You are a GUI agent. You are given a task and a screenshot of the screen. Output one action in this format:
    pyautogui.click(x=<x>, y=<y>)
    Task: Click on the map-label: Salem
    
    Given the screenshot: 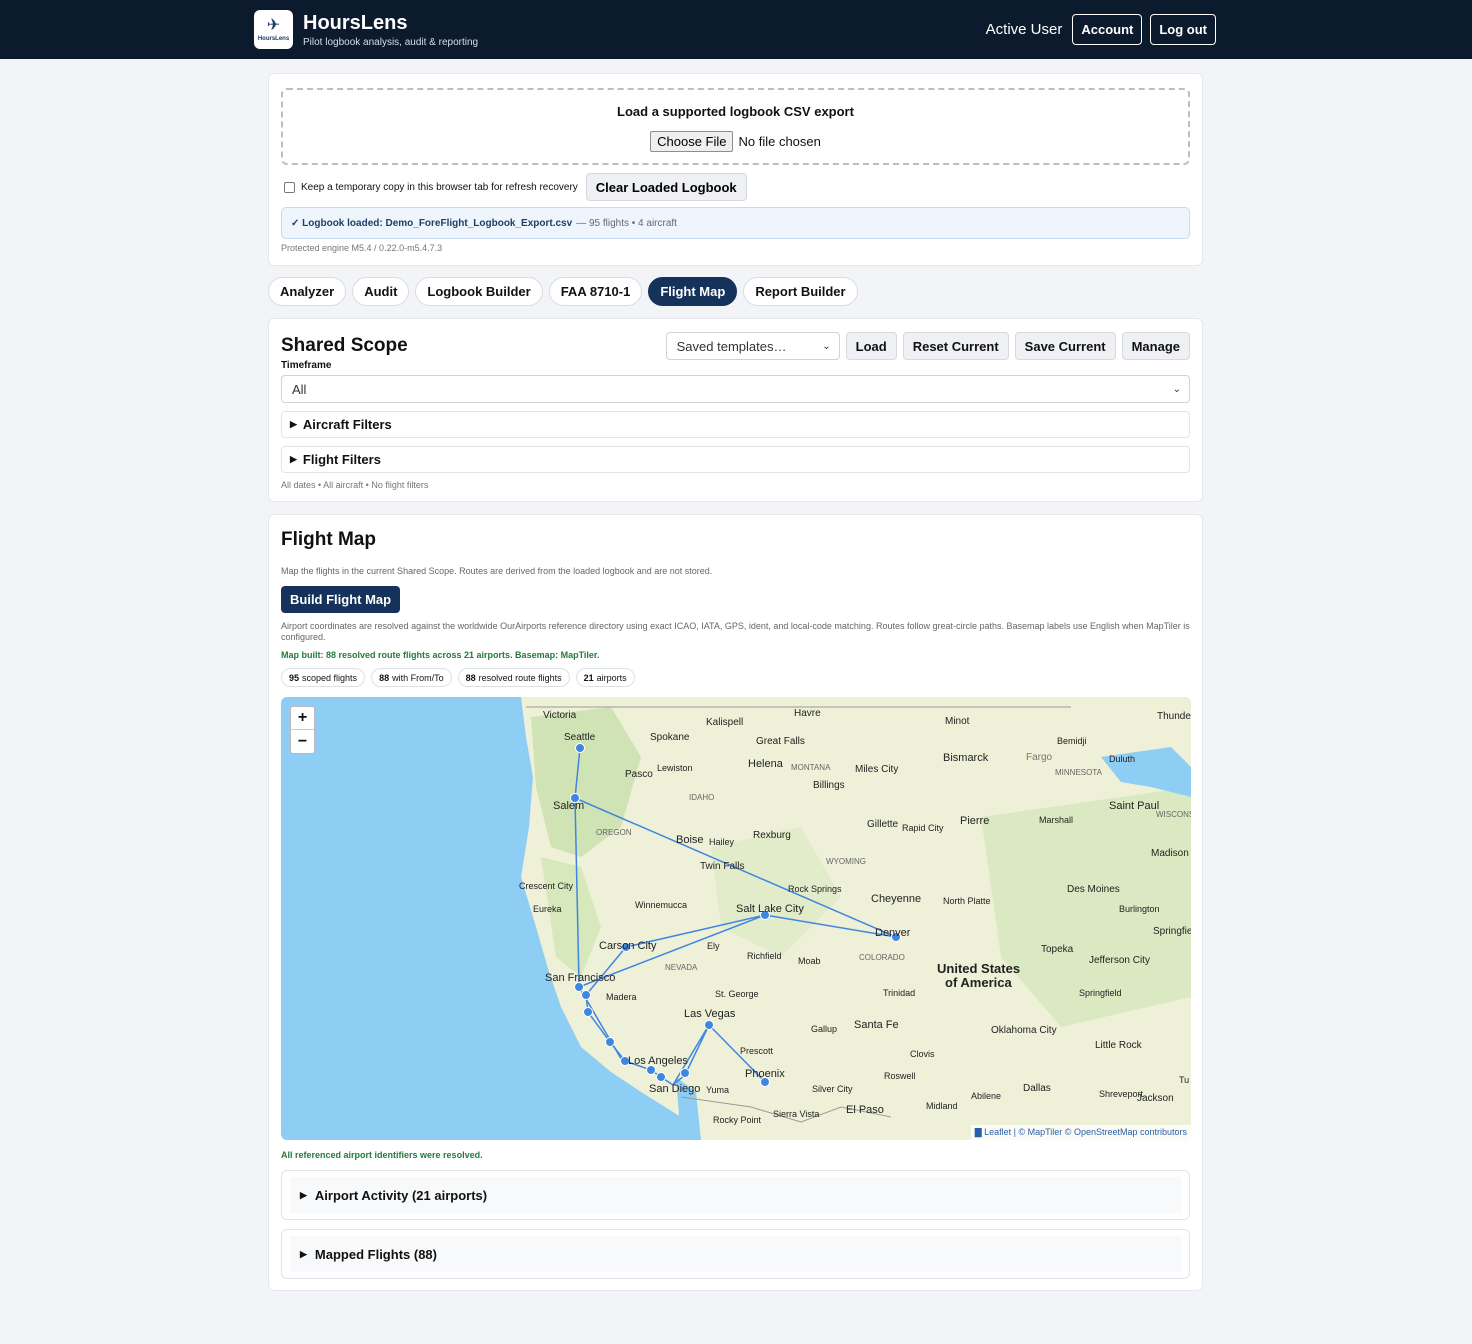 What is the action you would take?
    pyautogui.click(x=568, y=806)
    